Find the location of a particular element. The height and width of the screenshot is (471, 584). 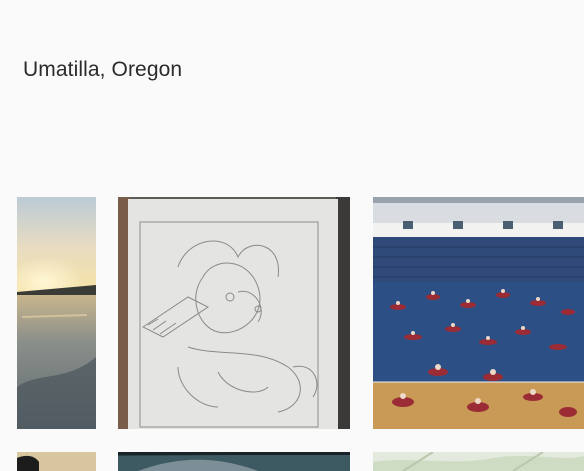

partial-photo-car is located at coordinates (234, 461).